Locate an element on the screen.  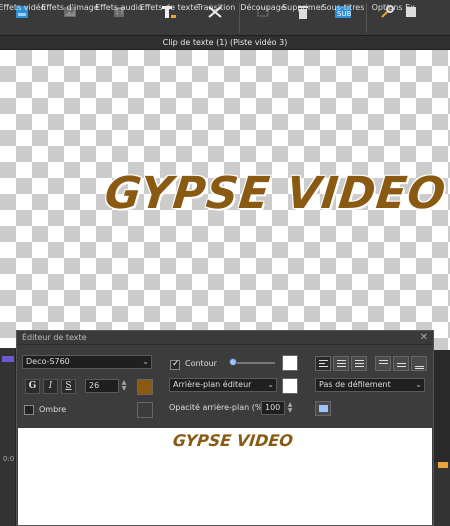
dialog-title: Éditeur de texte is located at coordinates (54, 337).